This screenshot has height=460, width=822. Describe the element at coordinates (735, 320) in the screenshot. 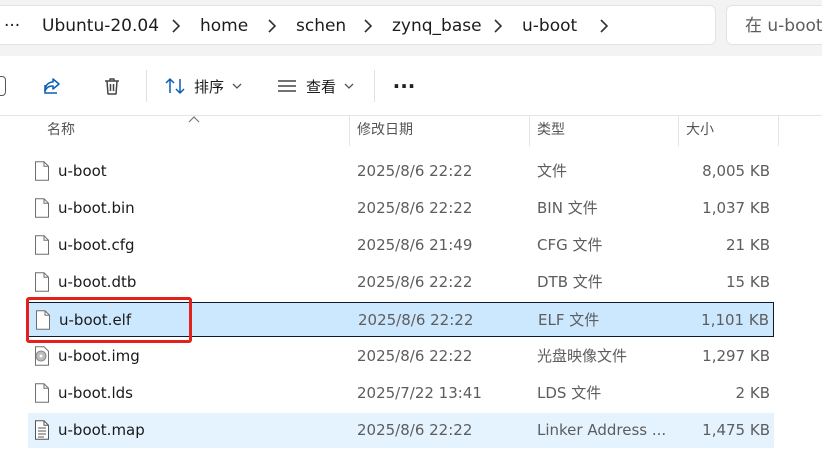

I see `file-size: 1,101 KB` at that location.